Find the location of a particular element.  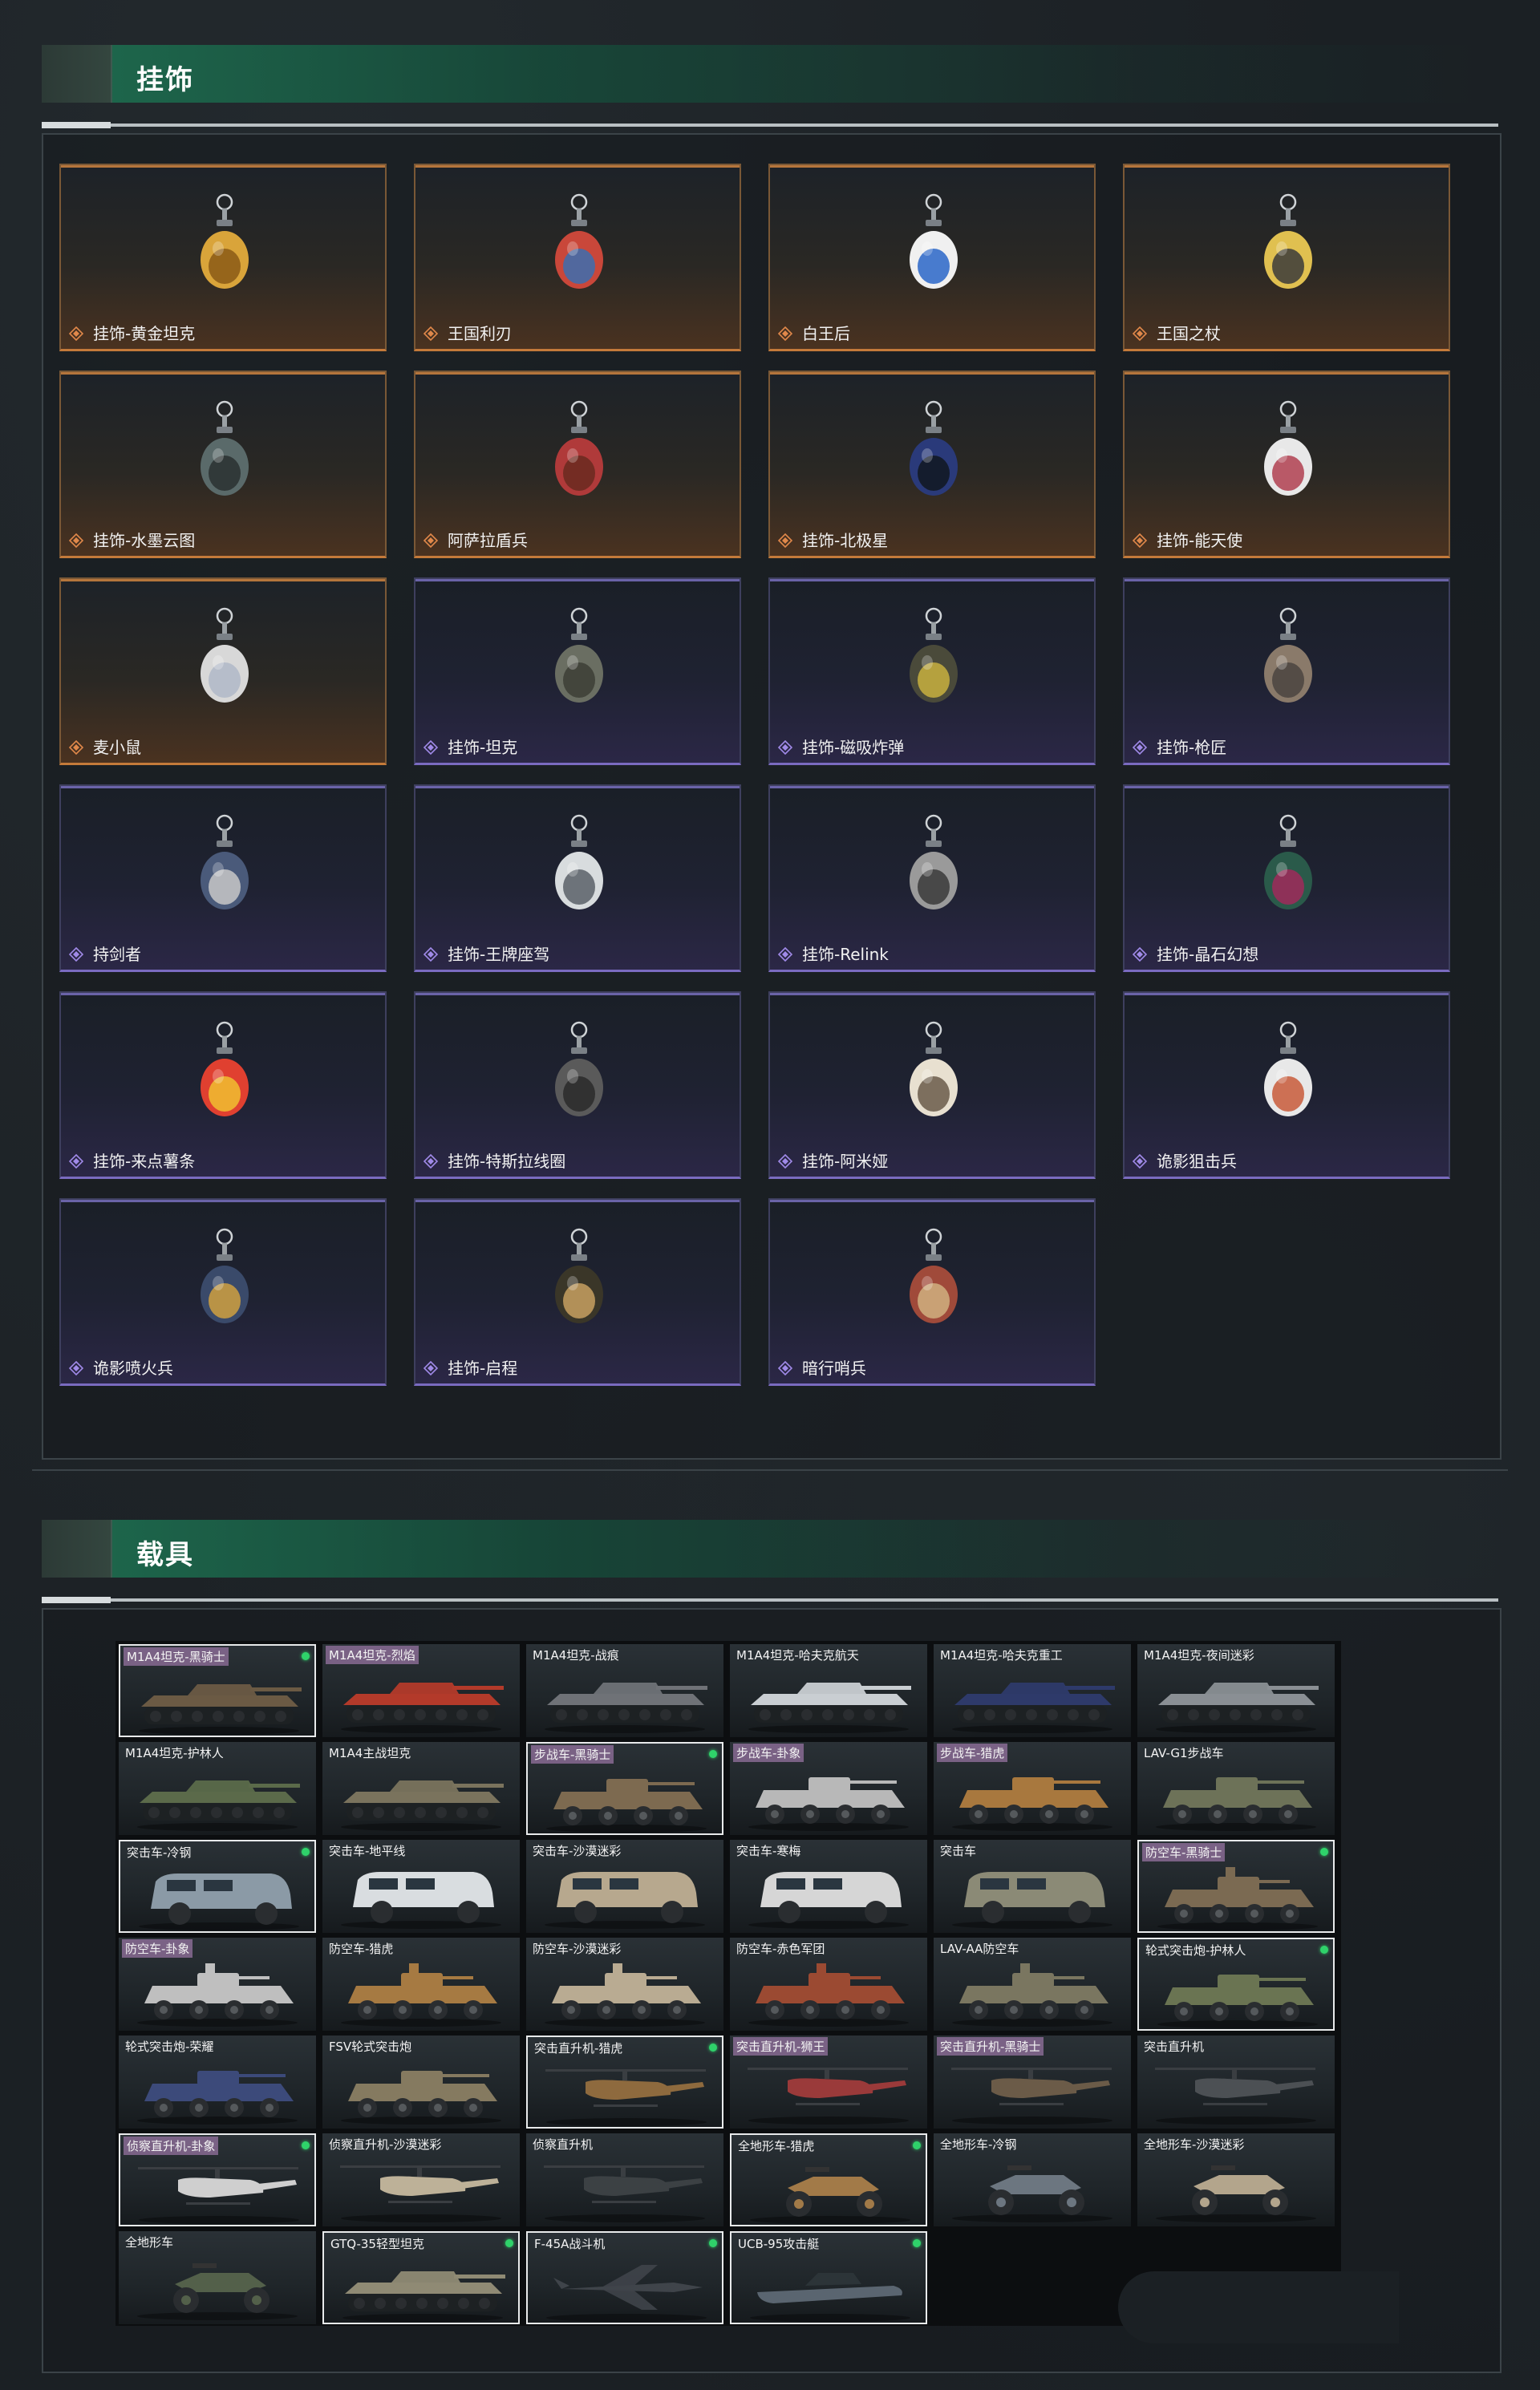

vehicle-card: LAV-AA防空车 is located at coordinates (1032, 1985).